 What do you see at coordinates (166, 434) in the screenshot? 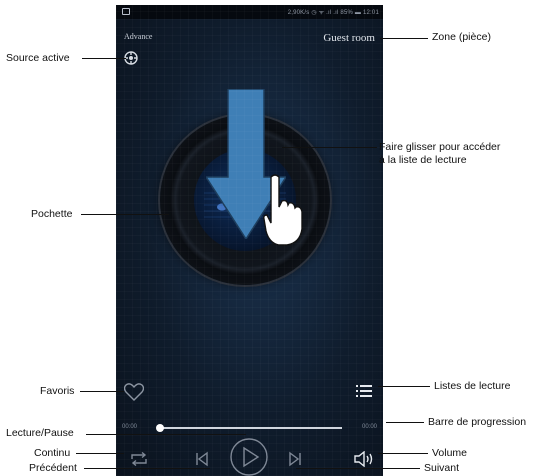
I see `leader-play-pause` at bounding box center [166, 434].